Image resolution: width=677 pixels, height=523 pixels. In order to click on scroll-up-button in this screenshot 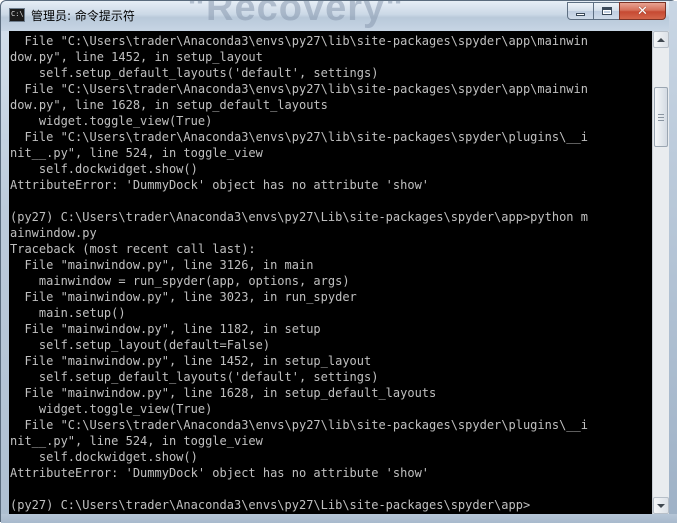, I will do `click(661, 39)`.